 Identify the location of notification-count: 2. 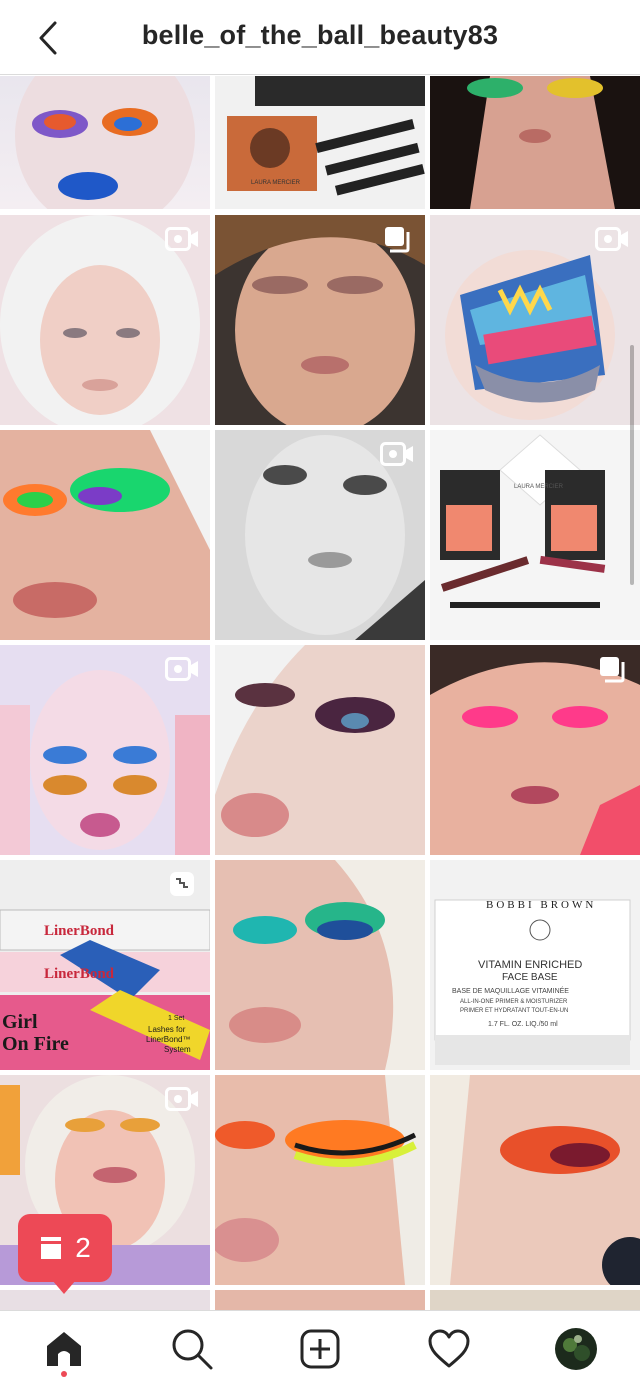
(83, 1247).